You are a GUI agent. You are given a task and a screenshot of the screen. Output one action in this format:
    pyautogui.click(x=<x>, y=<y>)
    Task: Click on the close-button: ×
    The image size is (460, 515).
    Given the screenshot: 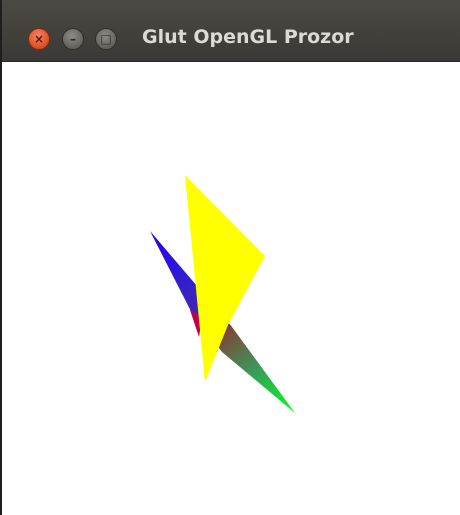 What is the action you would take?
    pyautogui.click(x=39, y=39)
    